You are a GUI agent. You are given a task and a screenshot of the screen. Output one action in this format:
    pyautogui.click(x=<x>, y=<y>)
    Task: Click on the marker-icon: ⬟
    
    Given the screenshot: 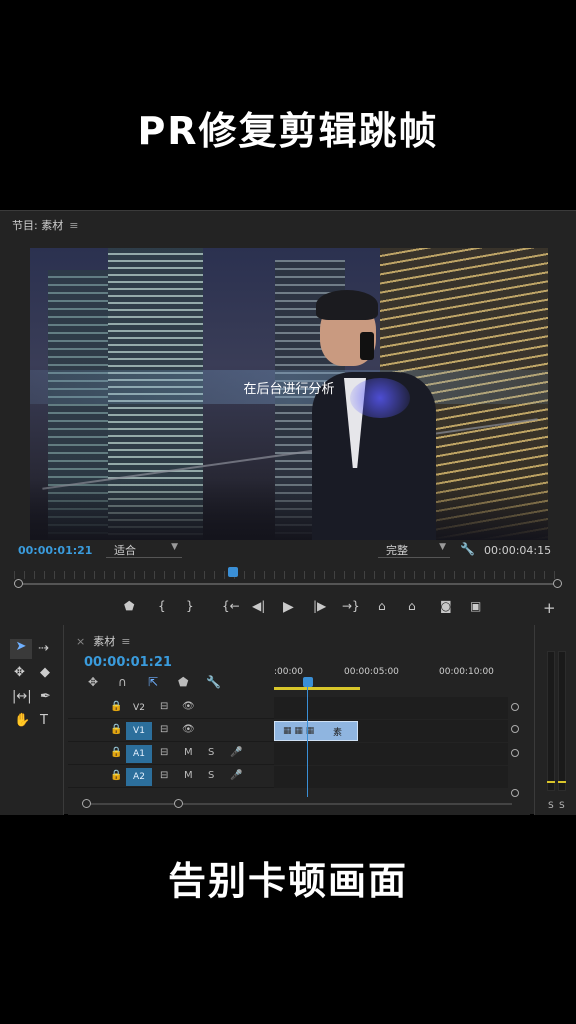 What is the action you would take?
    pyautogui.click(x=129, y=606)
    